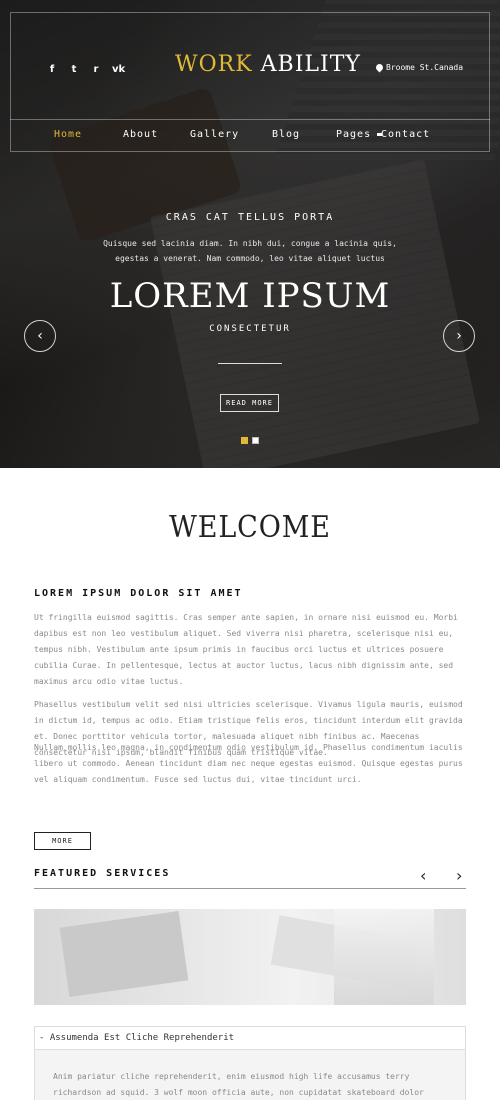 This screenshot has height=1100, width=500. Describe the element at coordinates (250, 440) in the screenshot. I see `slider-pagination` at that location.